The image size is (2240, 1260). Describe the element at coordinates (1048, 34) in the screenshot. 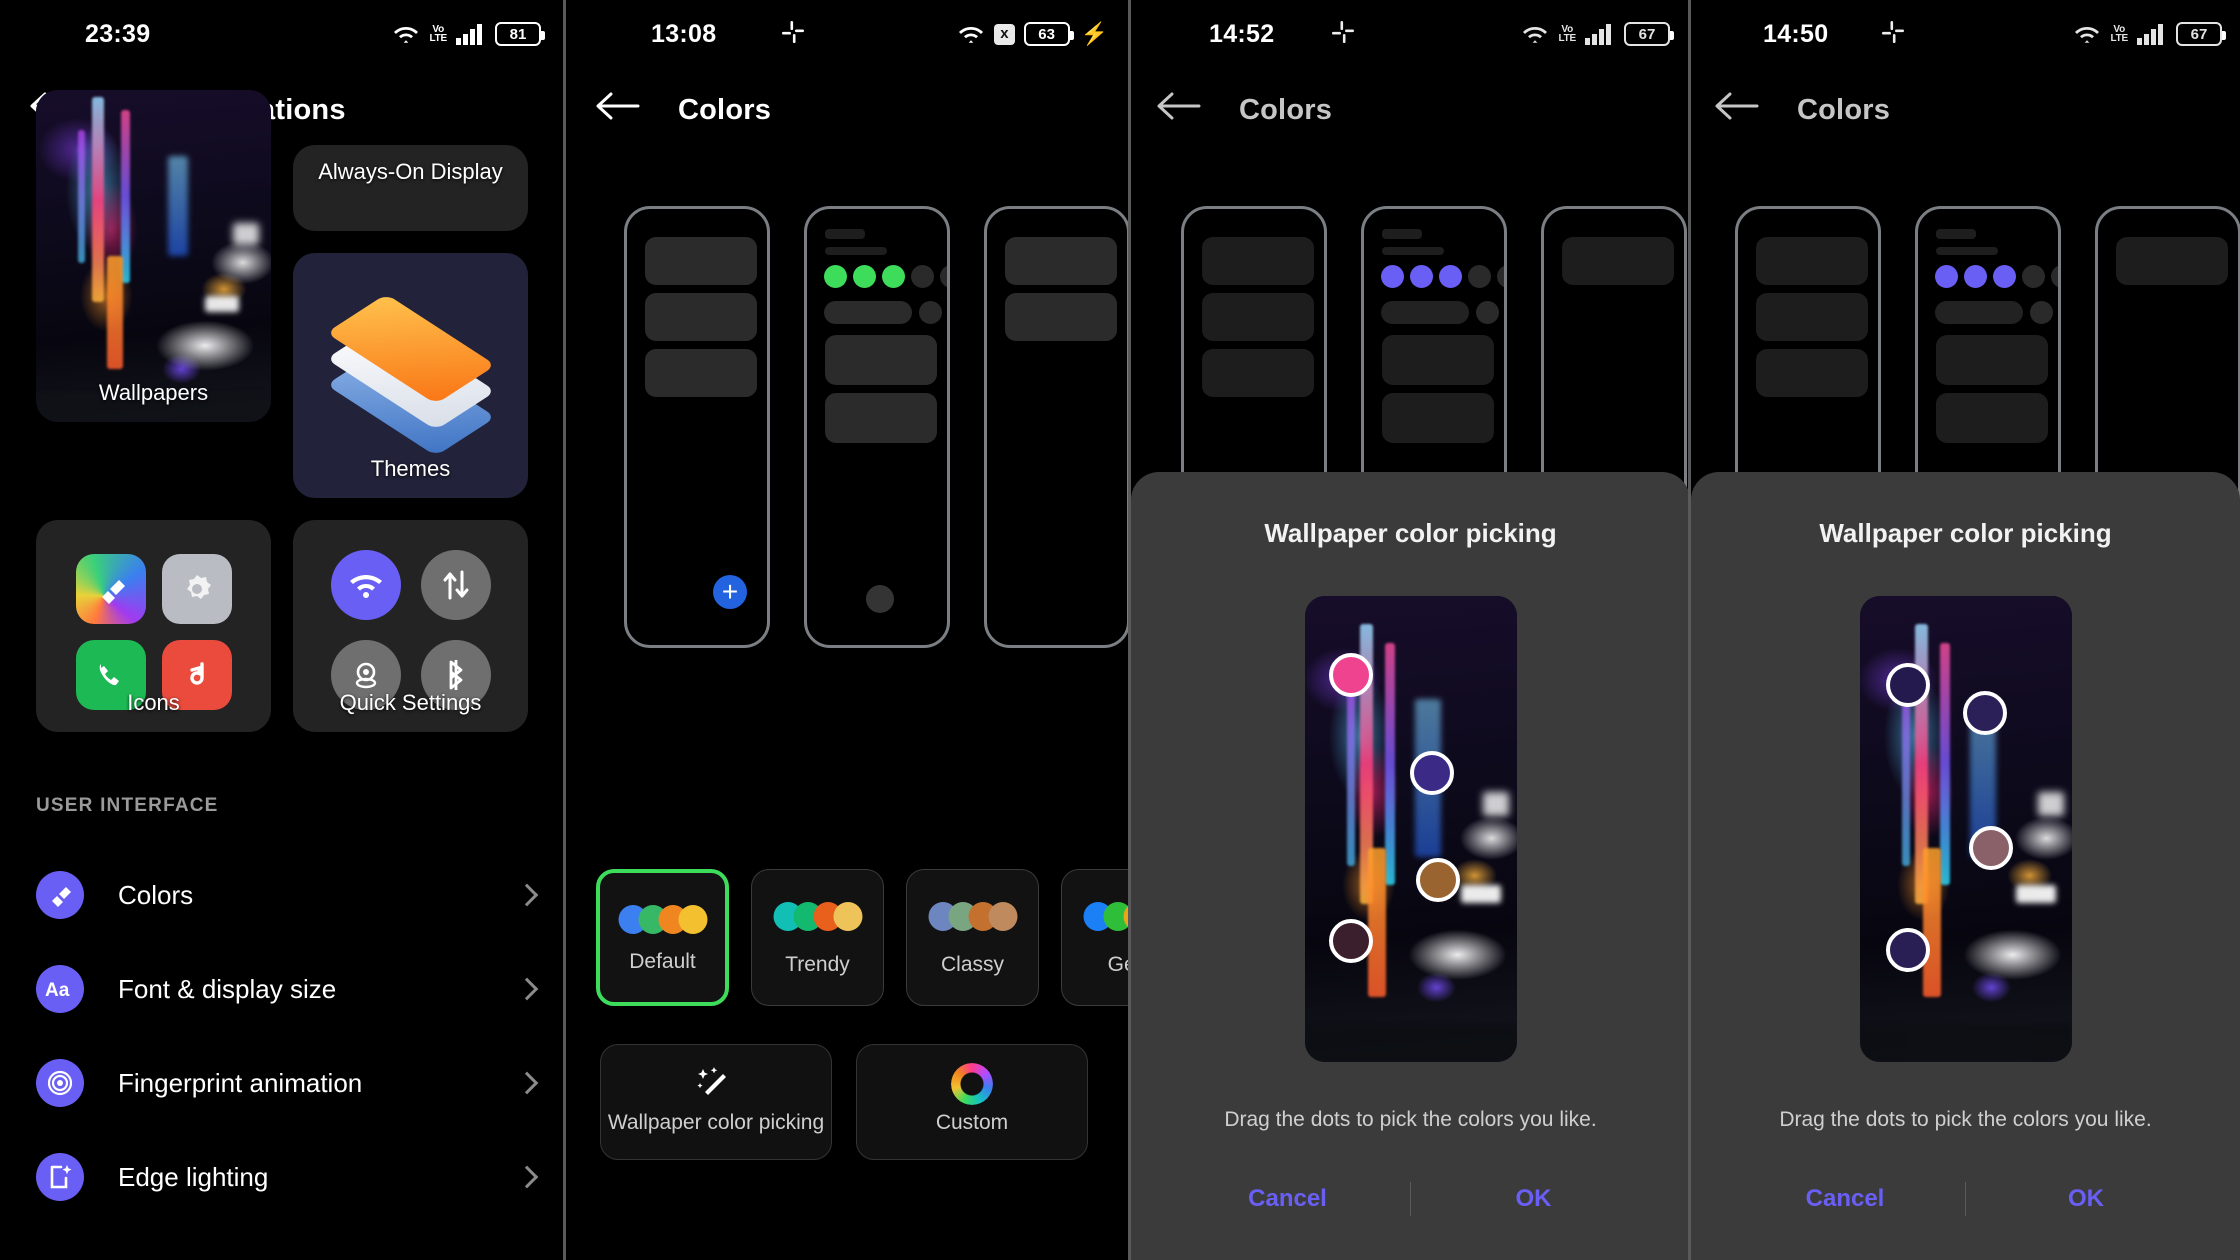

I see `battery-indicator: 63` at that location.